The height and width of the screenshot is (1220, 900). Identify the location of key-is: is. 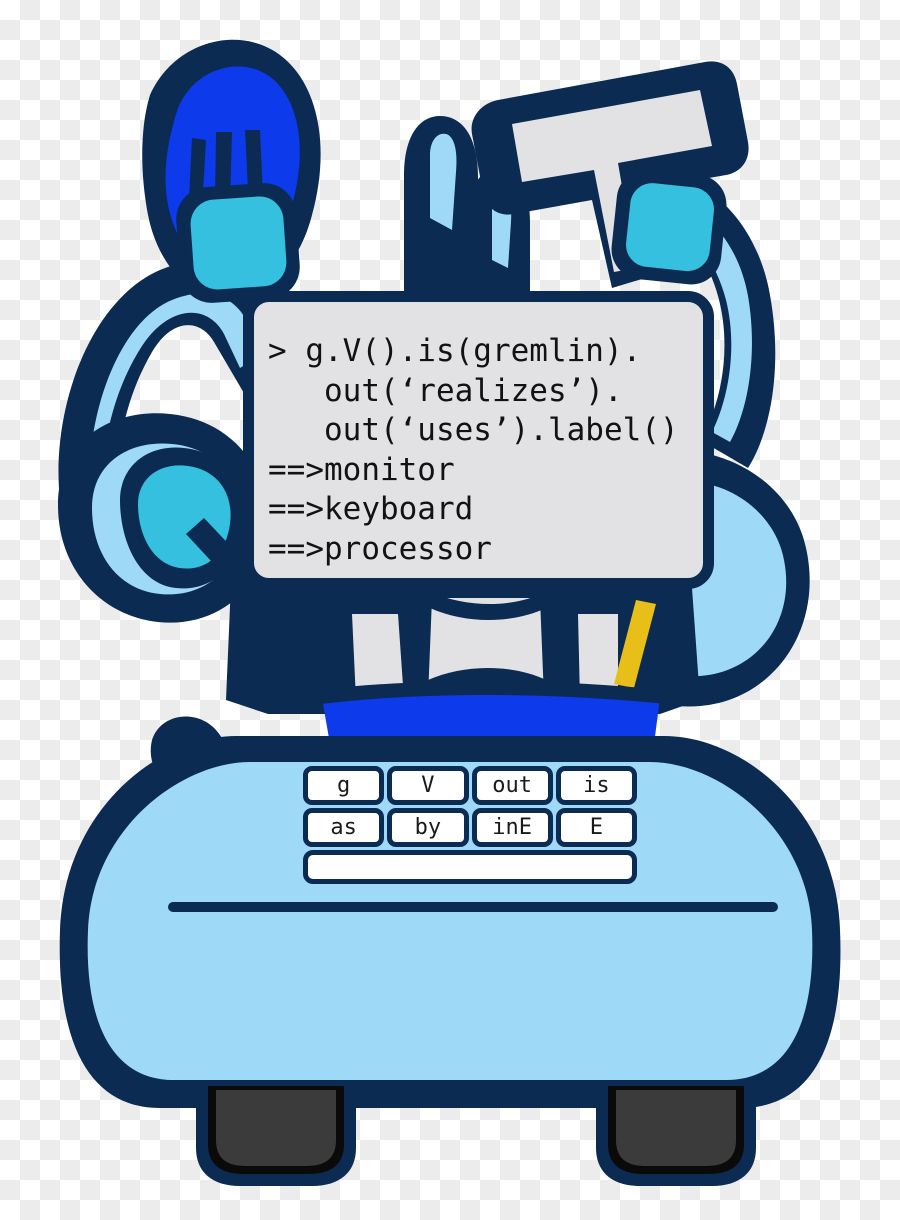
(596, 785).